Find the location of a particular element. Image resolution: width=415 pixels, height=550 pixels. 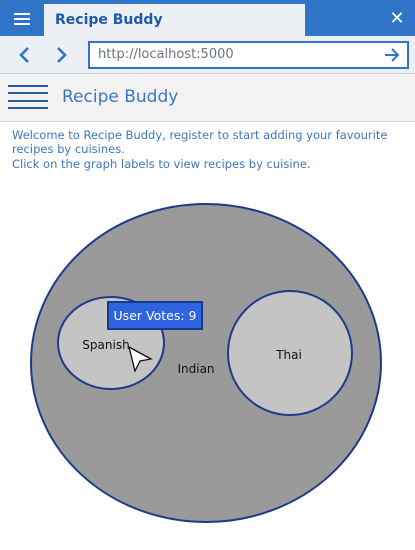

browser-navbar: http://localhost:5000 is located at coordinates (207, 55).